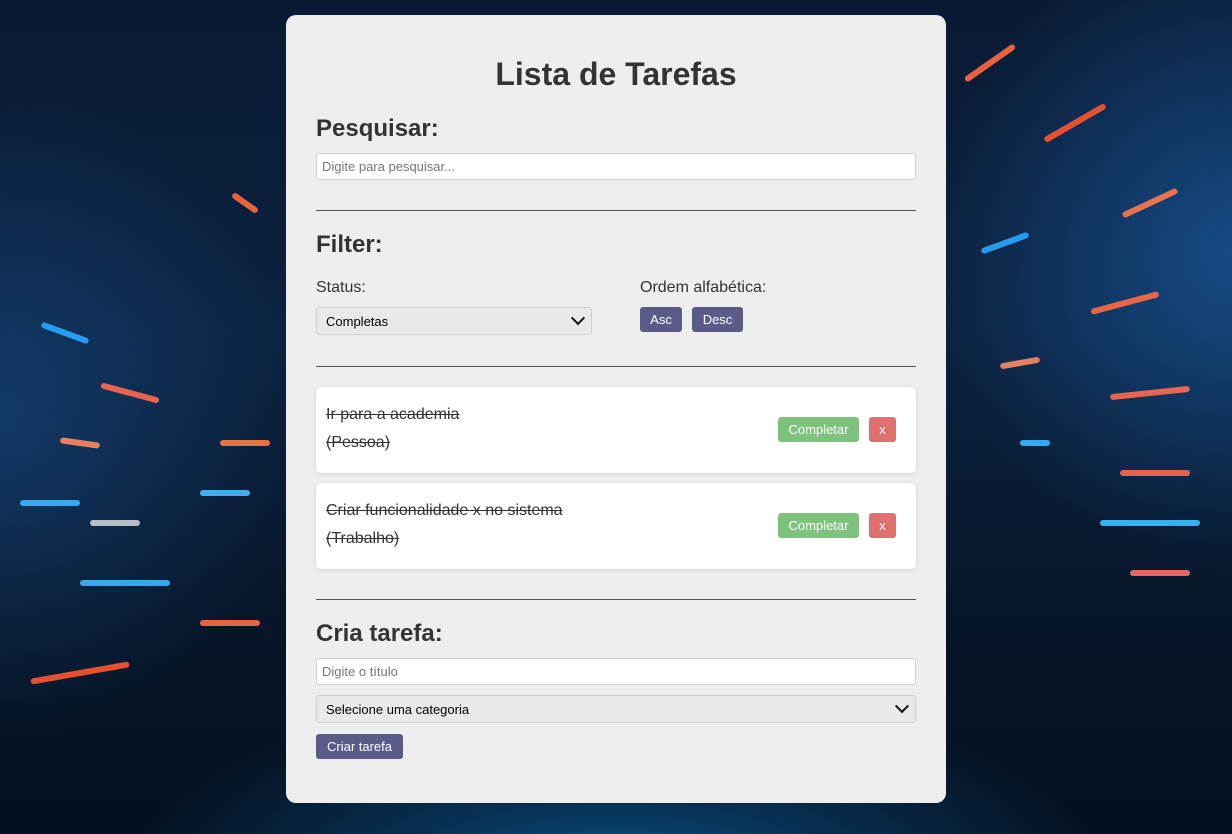 This screenshot has height=834, width=1232. What do you see at coordinates (703, 287) in the screenshot?
I see `order-label: Ordem alfabética:` at bounding box center [703, 287].